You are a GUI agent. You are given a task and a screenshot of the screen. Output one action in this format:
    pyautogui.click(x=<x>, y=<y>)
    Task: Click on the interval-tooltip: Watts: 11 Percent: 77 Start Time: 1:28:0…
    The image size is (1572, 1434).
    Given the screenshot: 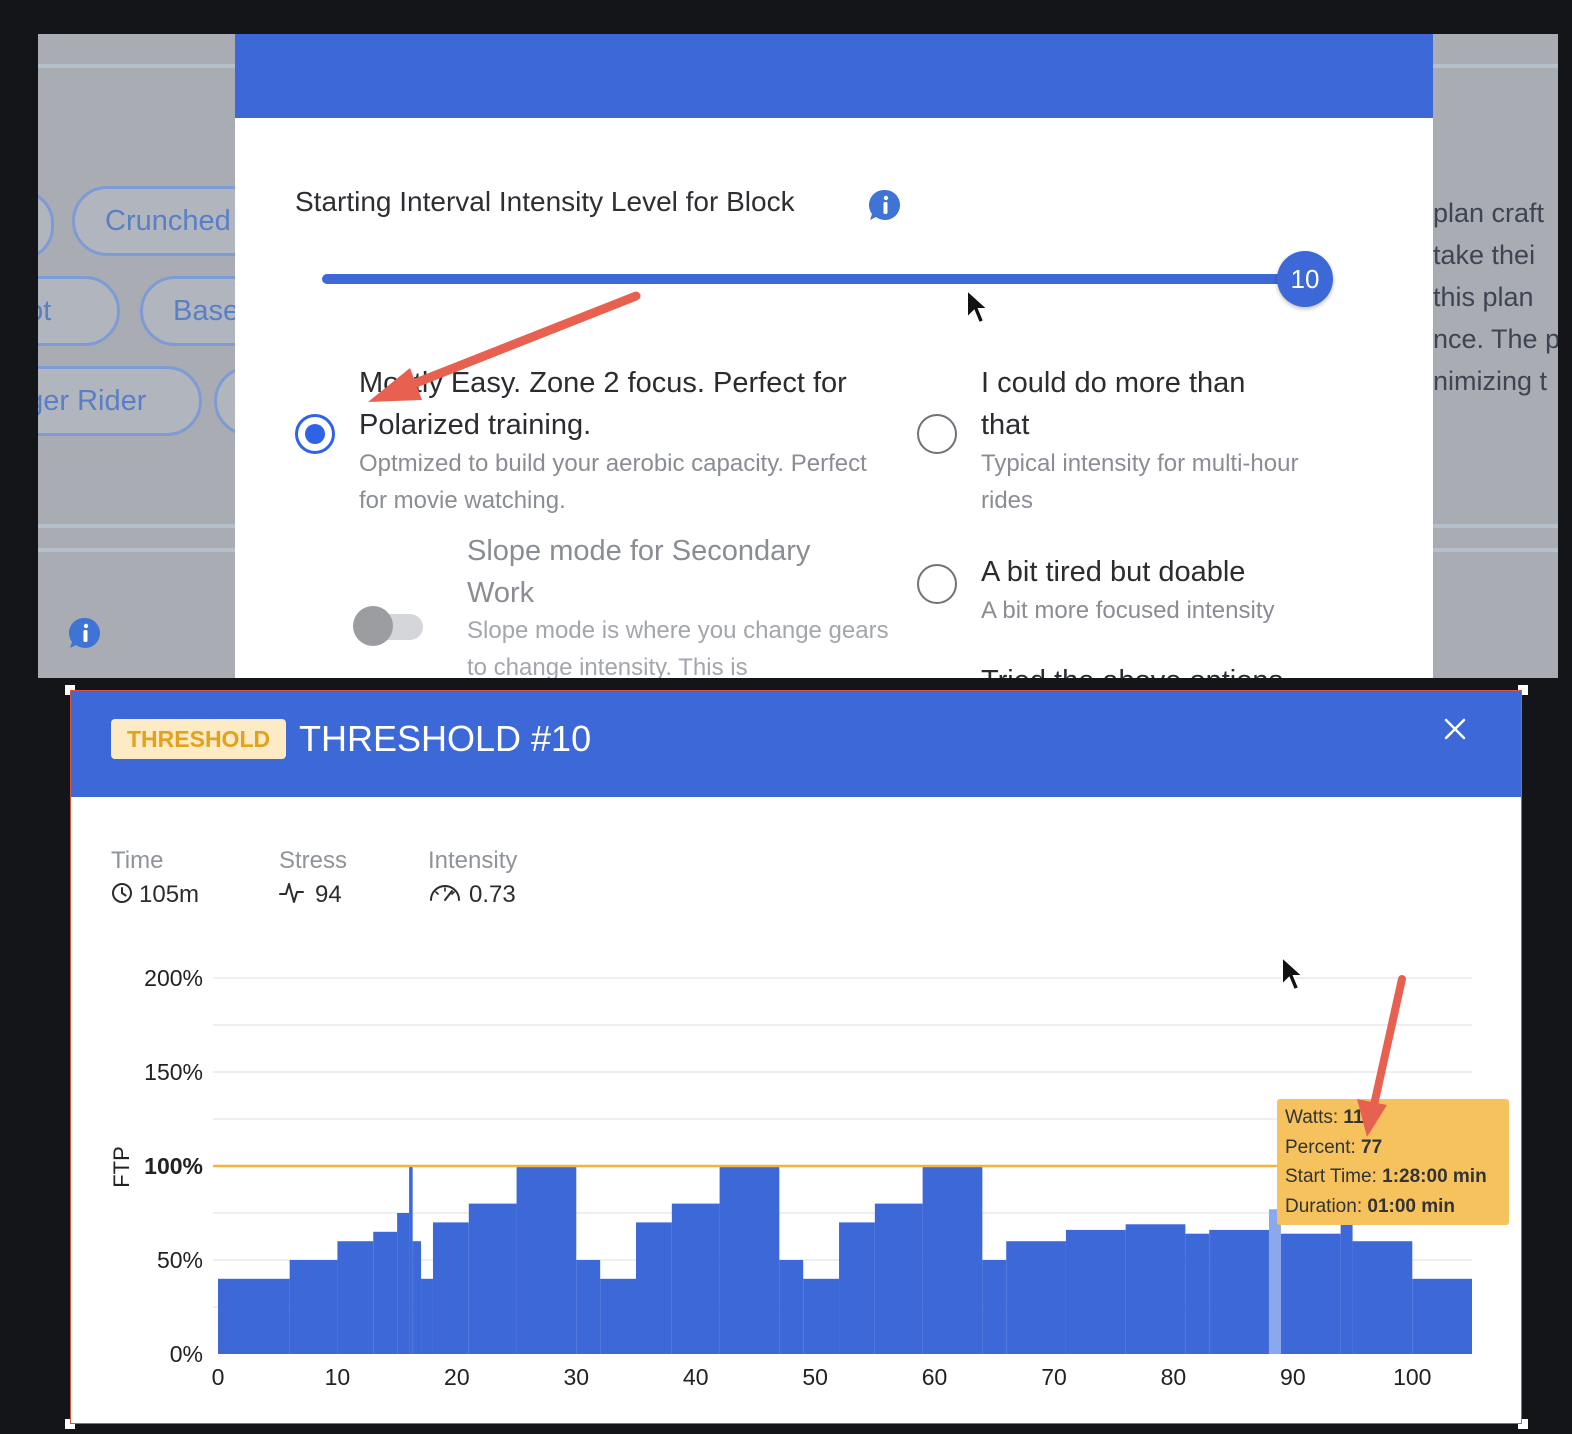 What is the action you would take?
    pyautogui.click(x=1393, y=1162)
    